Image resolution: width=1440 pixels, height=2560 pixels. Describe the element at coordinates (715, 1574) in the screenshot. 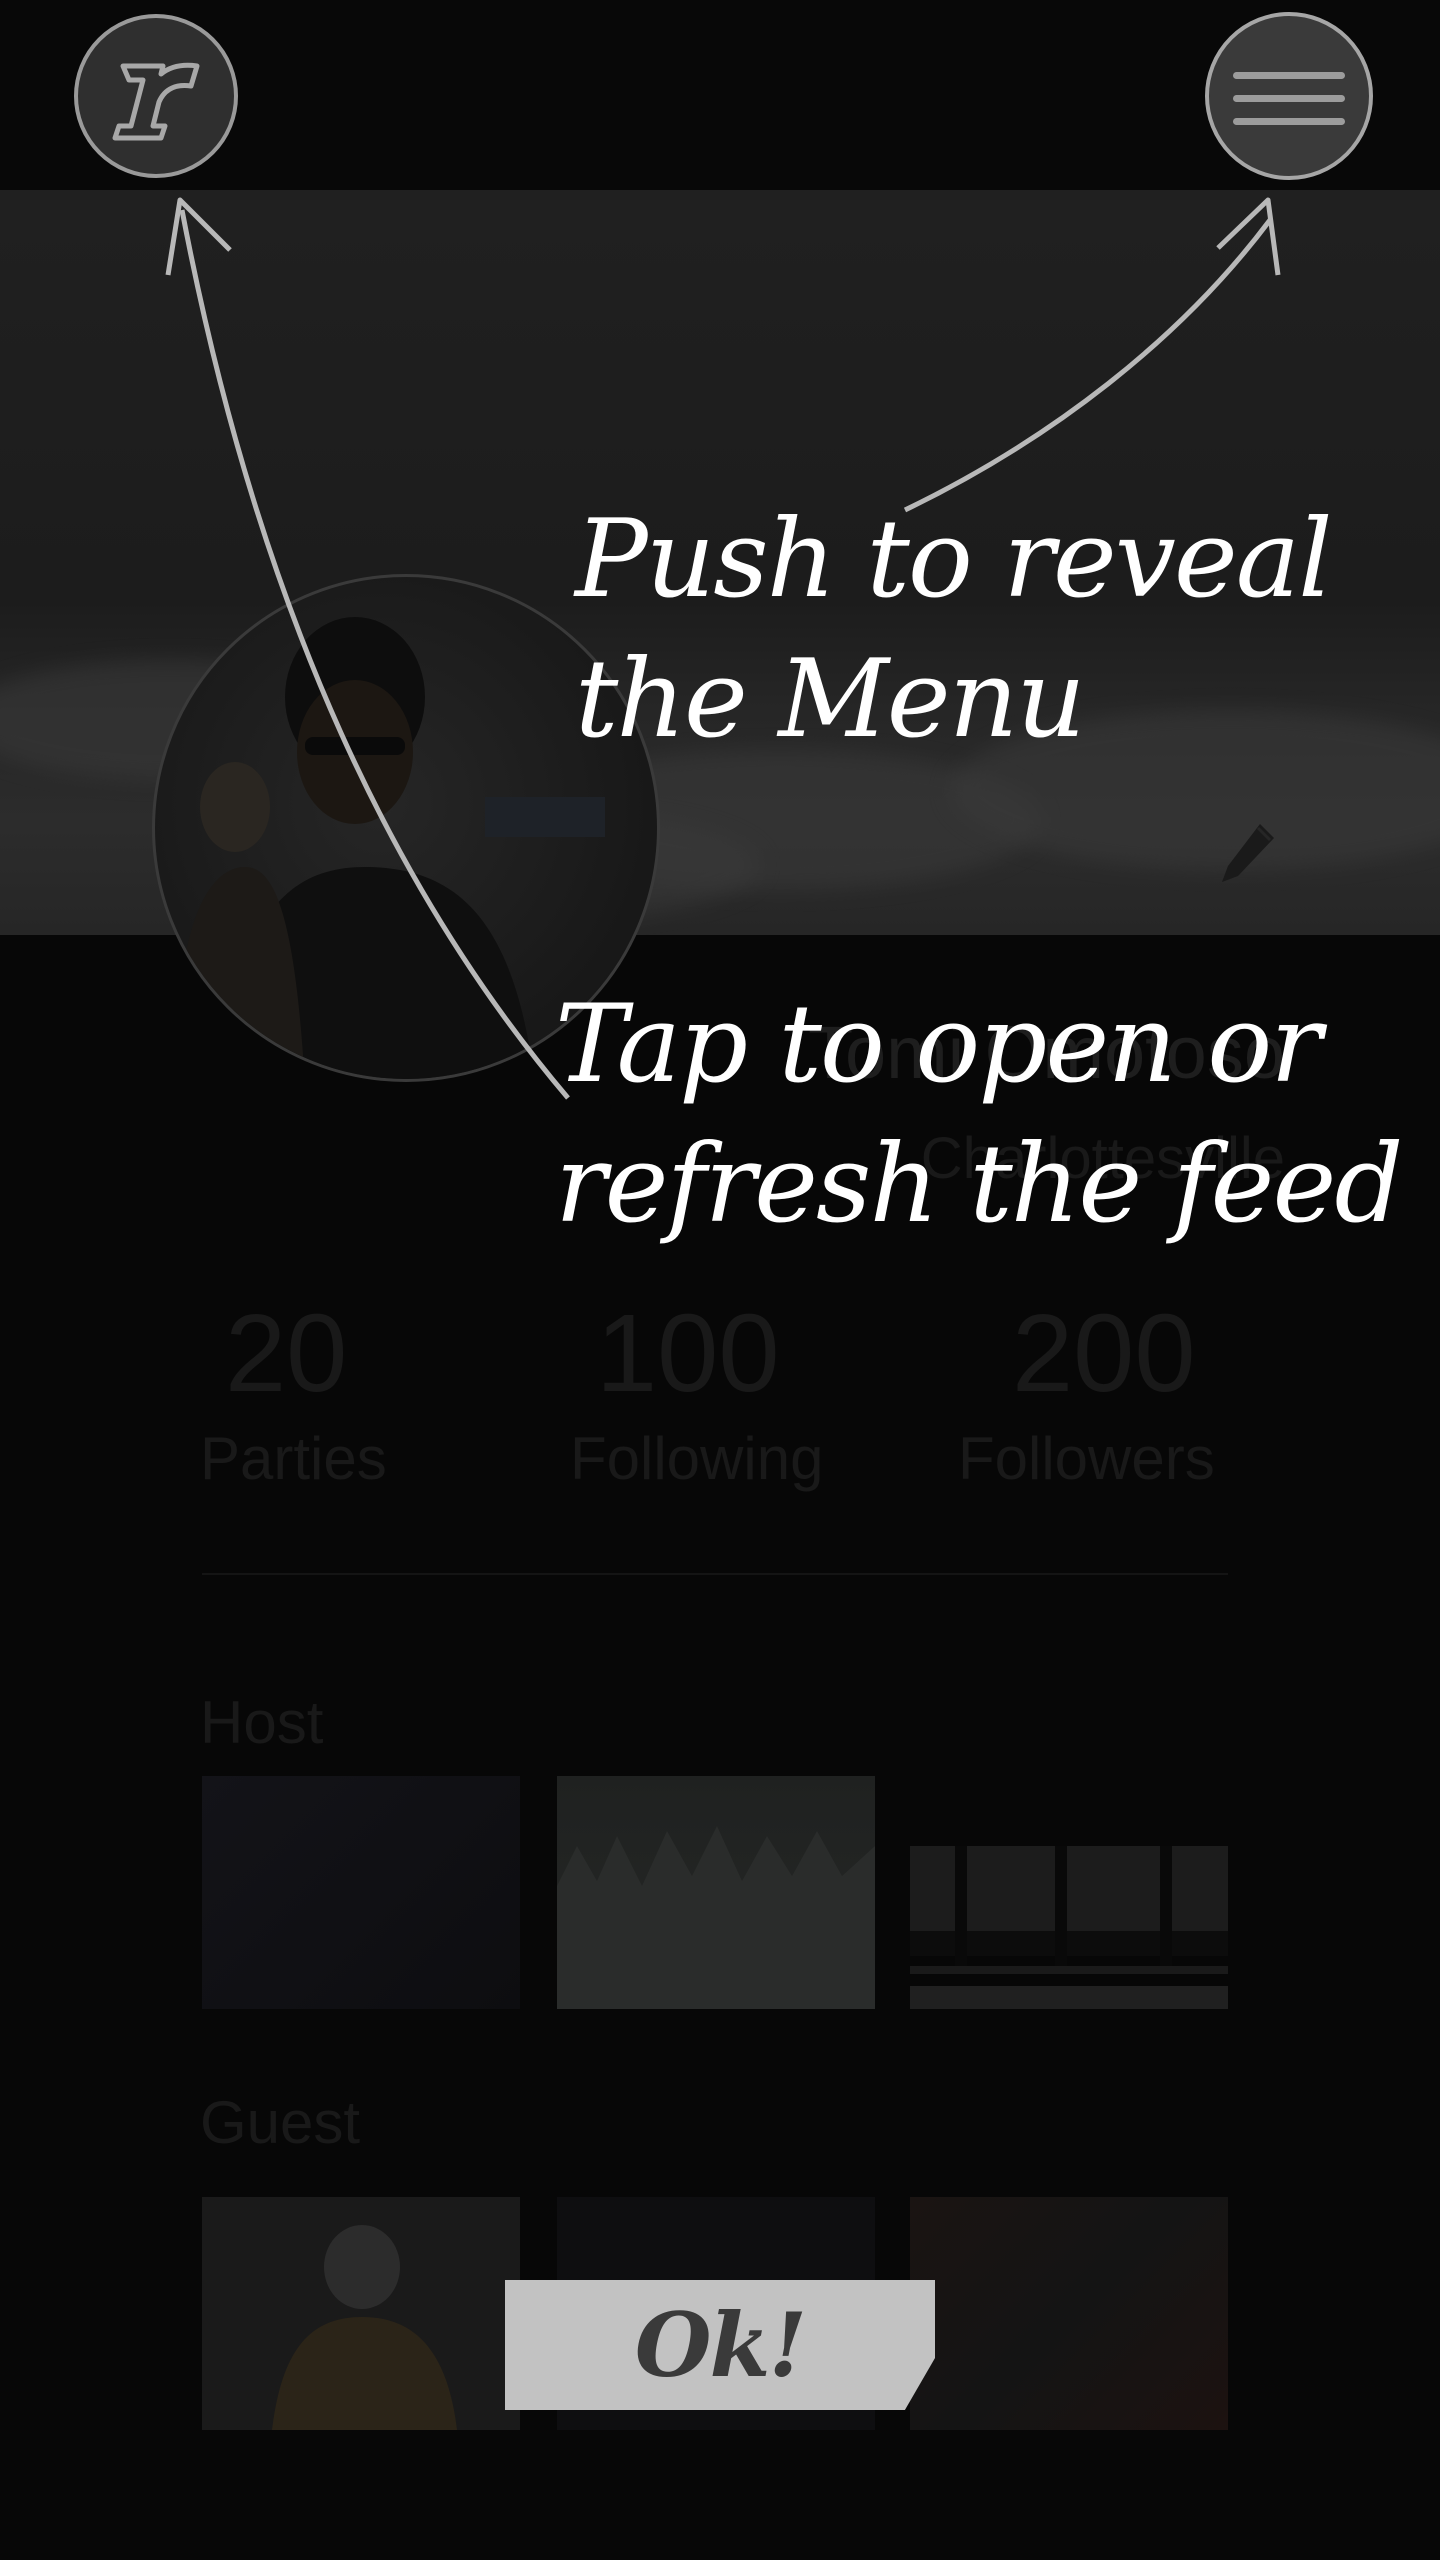

I see `divider` at that location.